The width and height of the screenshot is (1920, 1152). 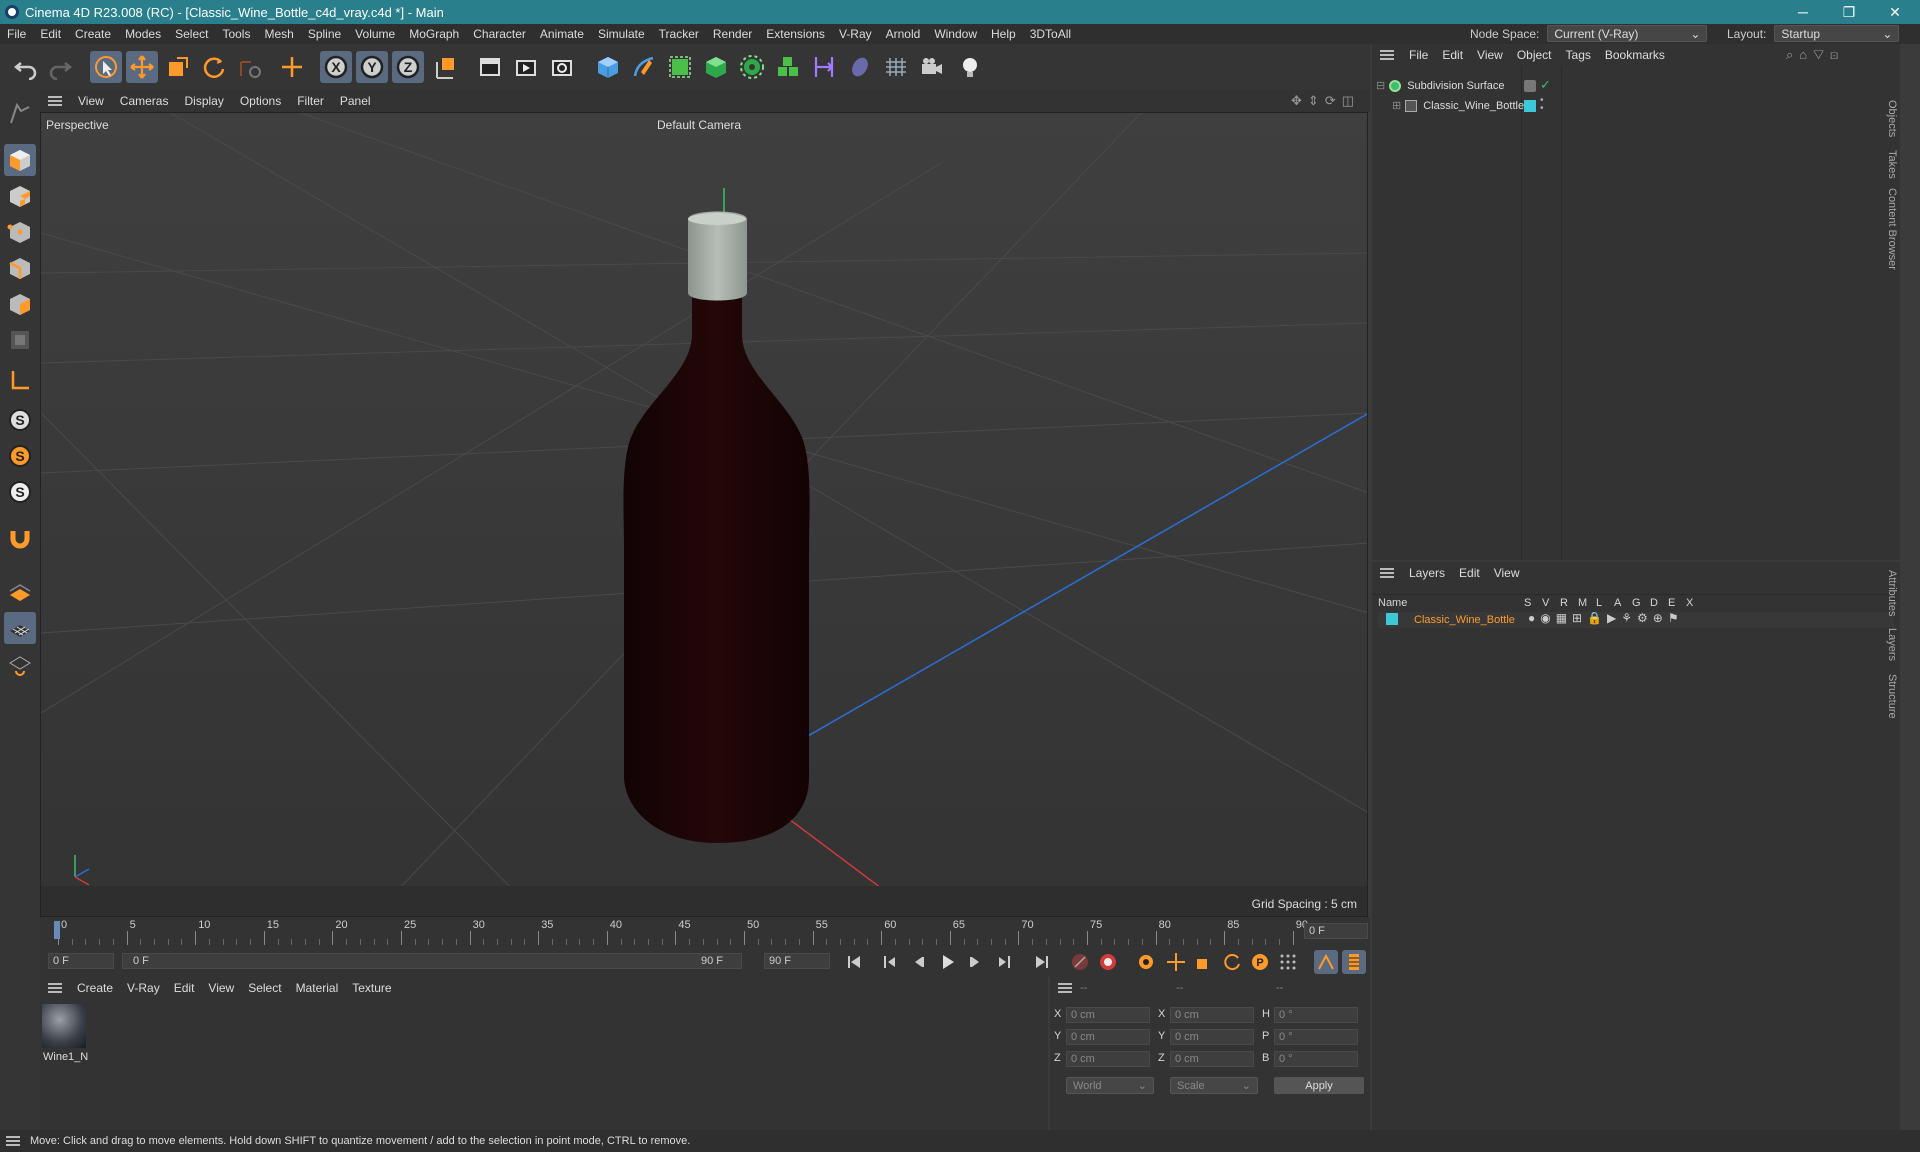 What do you see at coordinates (1803, 12) in the screenshot?
I see `minimize-button: ─` at bounding box center [1803, 12].